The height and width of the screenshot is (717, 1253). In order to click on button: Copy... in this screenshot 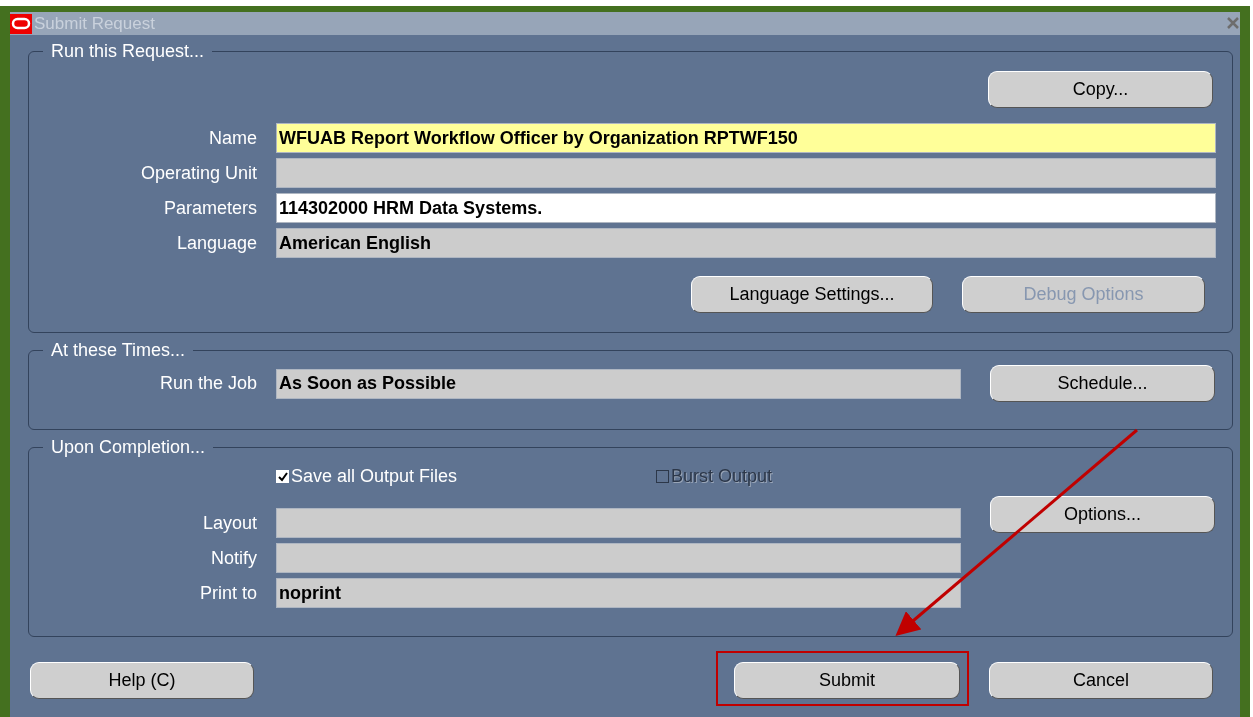, I will do `click(1100, 89)`.